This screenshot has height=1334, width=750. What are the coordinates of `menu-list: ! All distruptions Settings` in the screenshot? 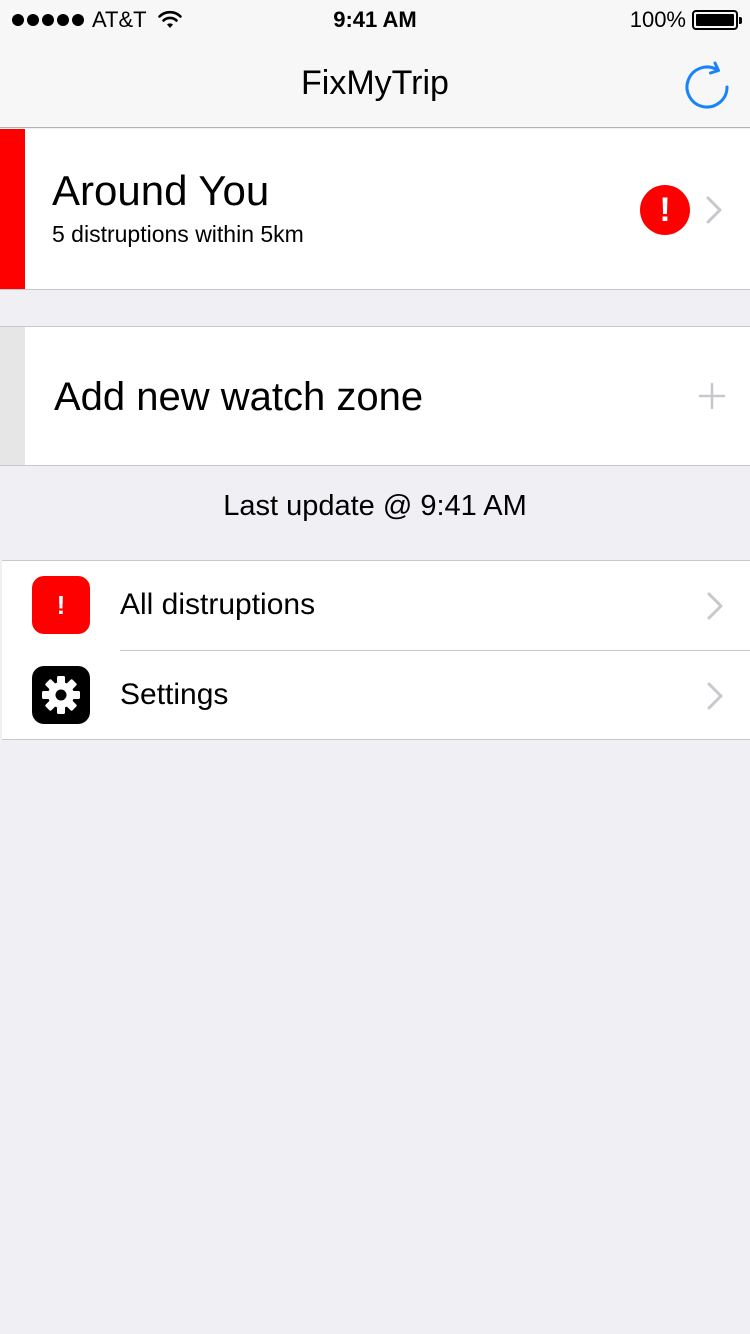 It's located at (376, 650).